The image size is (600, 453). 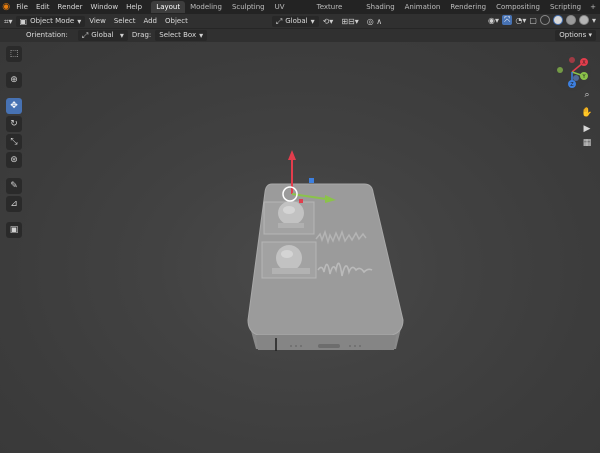 What do you see at coordinates (14, 54) in the screenshot?
I see `select-box-icon: ⬚` at bounding box center [14, 54].